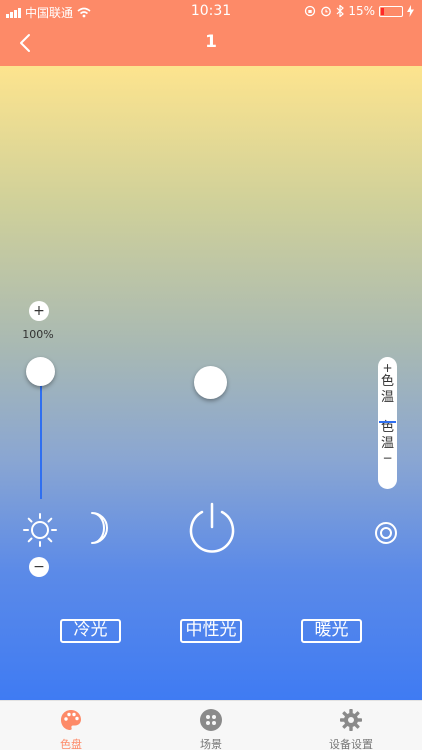 This screenshot has height=750, width=422. Describe the element at coordinates (351, 720) in the screenshot. I see `gear-icon` at that location.